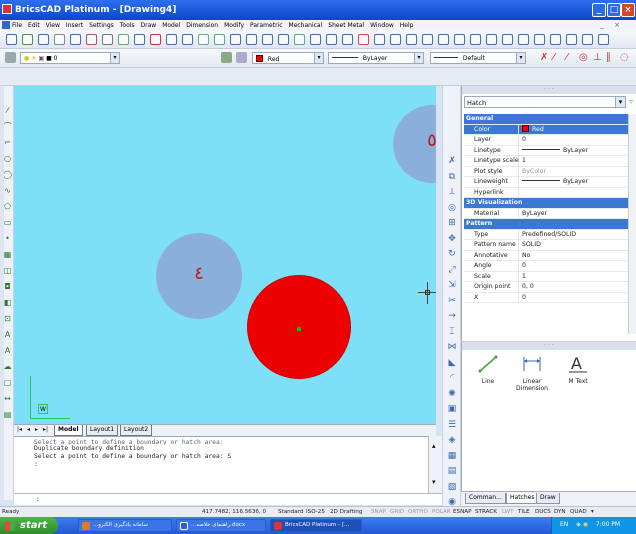 This screenshot has height=534, width=636. Describe the element at coordinates (587, 39) in the screenshot. I see `options-icon` at that location.